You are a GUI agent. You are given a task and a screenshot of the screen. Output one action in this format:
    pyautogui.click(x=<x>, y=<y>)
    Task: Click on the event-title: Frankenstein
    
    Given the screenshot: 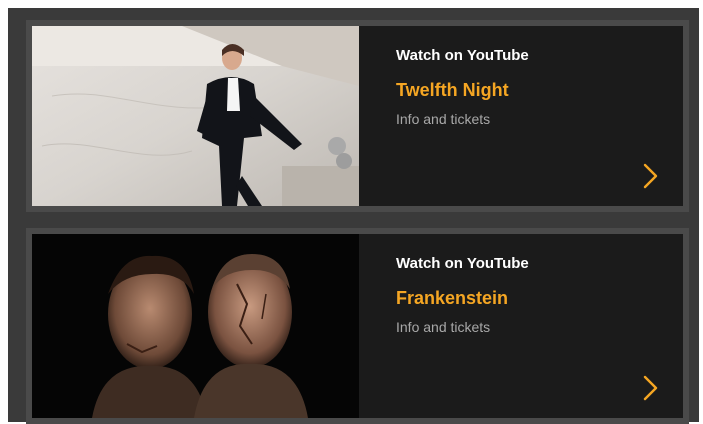 What is the action you would take?
    pyautogui.click(x=539, y=298)
    